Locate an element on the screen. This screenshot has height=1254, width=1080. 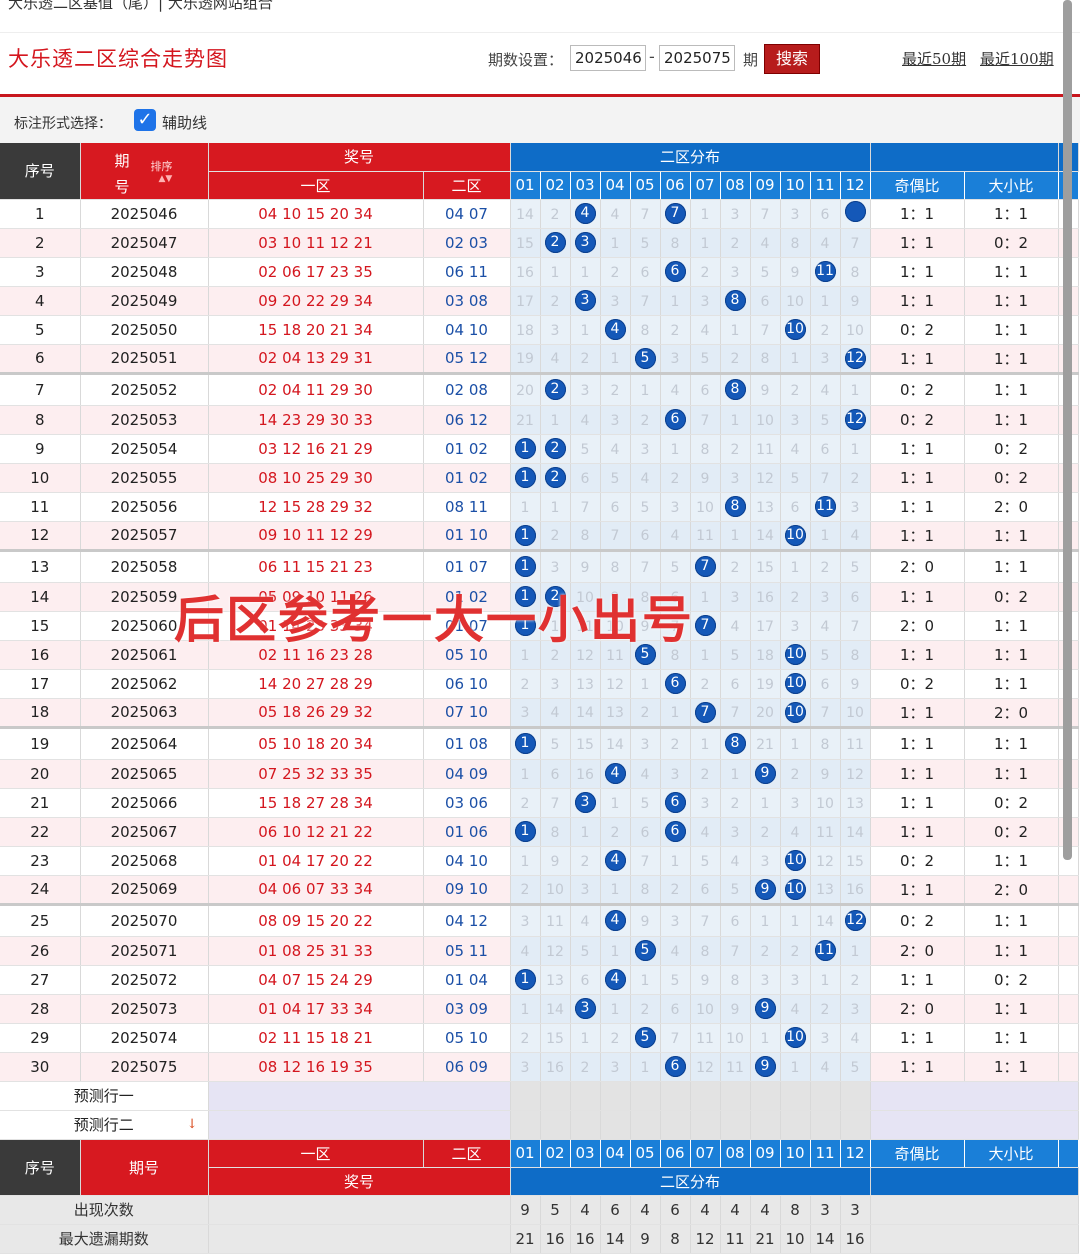
hit-ball is located at coordinates (855, 211).